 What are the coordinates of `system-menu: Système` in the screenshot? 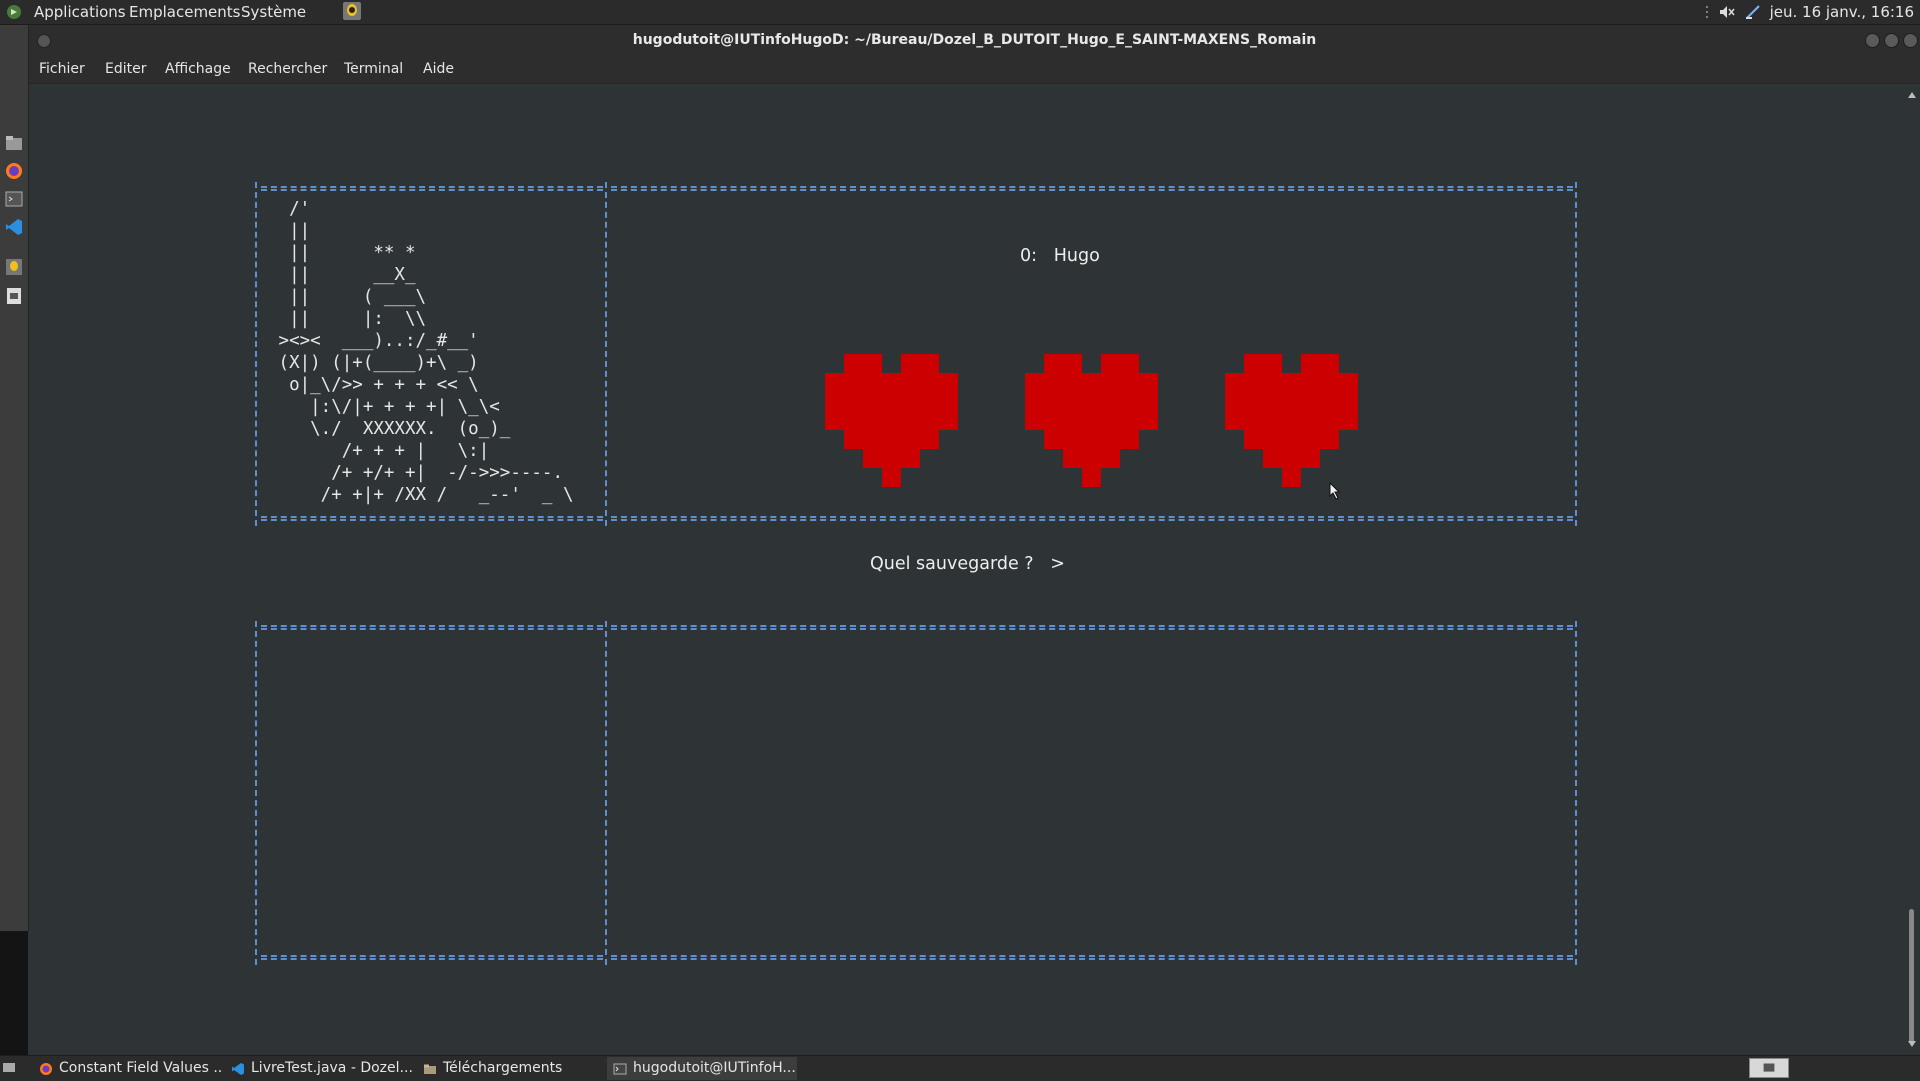 It's located at (273, 12).